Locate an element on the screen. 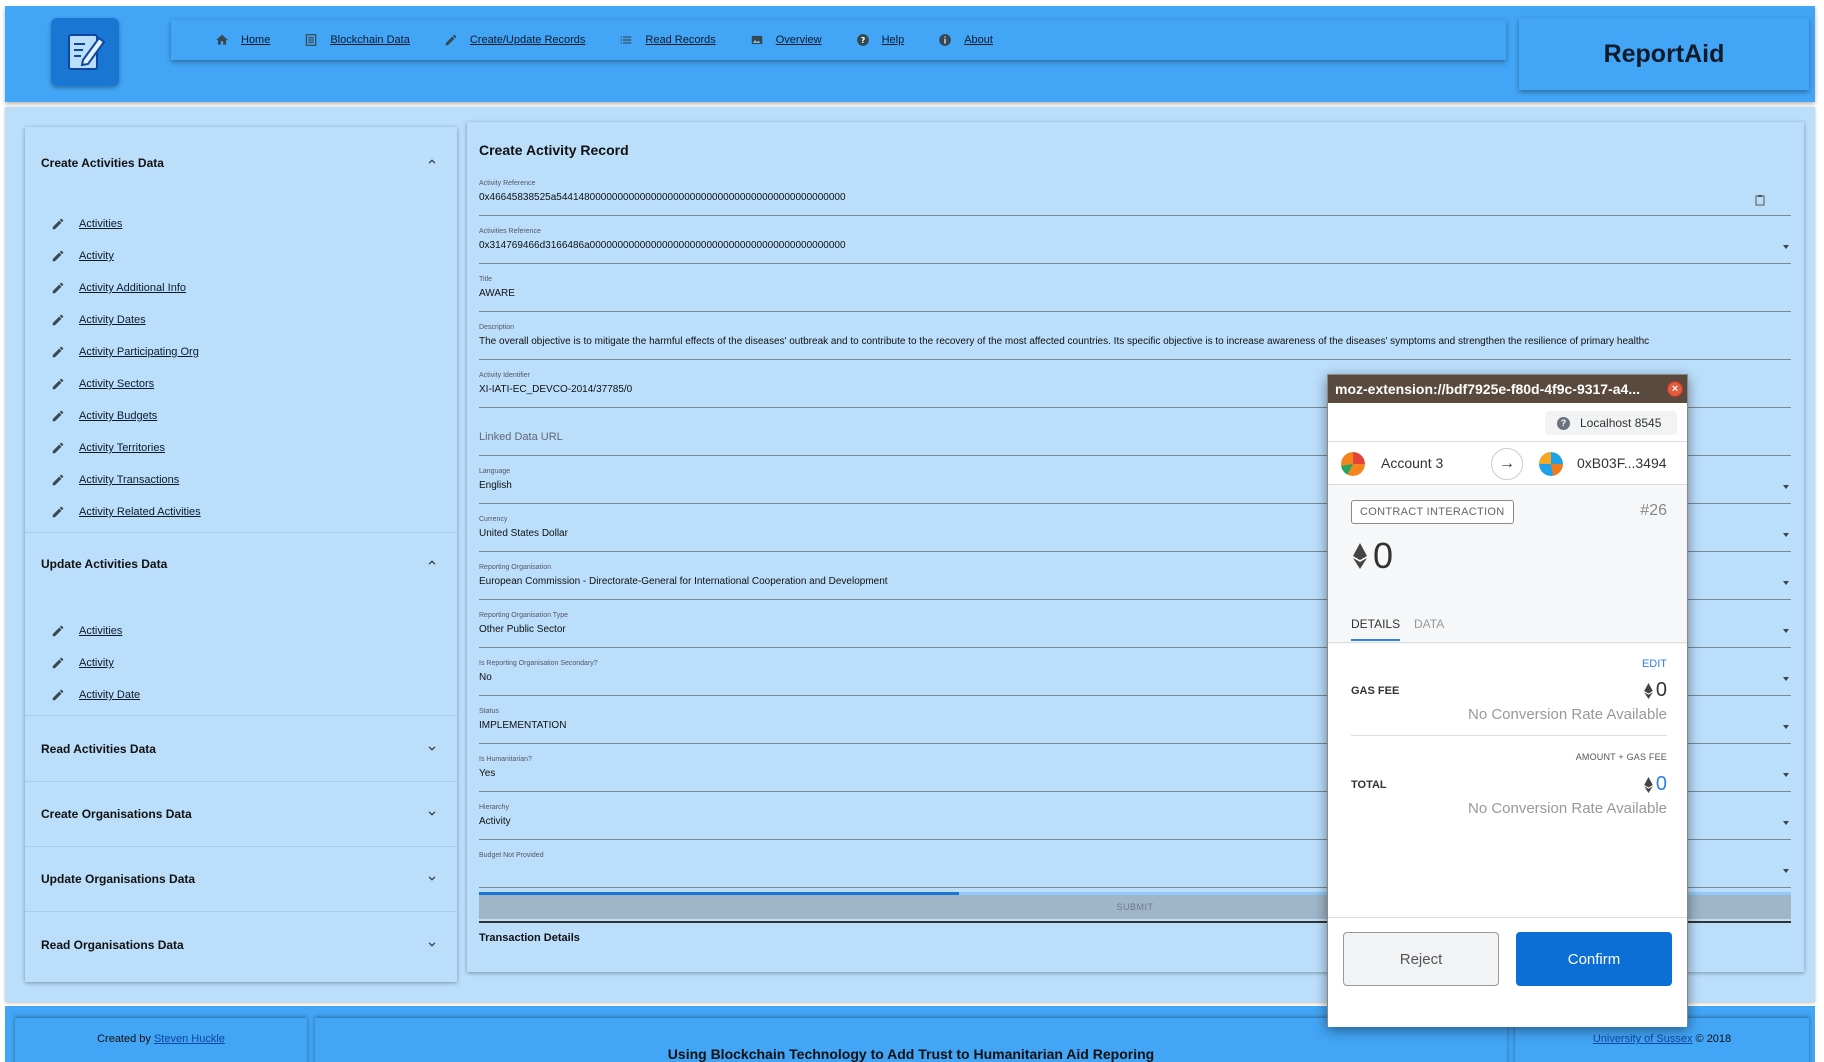 Image resolution: width=1824 pixels, height=1062 pixels. sidebar-item-update-activity: Activity is located at coordinates (82, 663).